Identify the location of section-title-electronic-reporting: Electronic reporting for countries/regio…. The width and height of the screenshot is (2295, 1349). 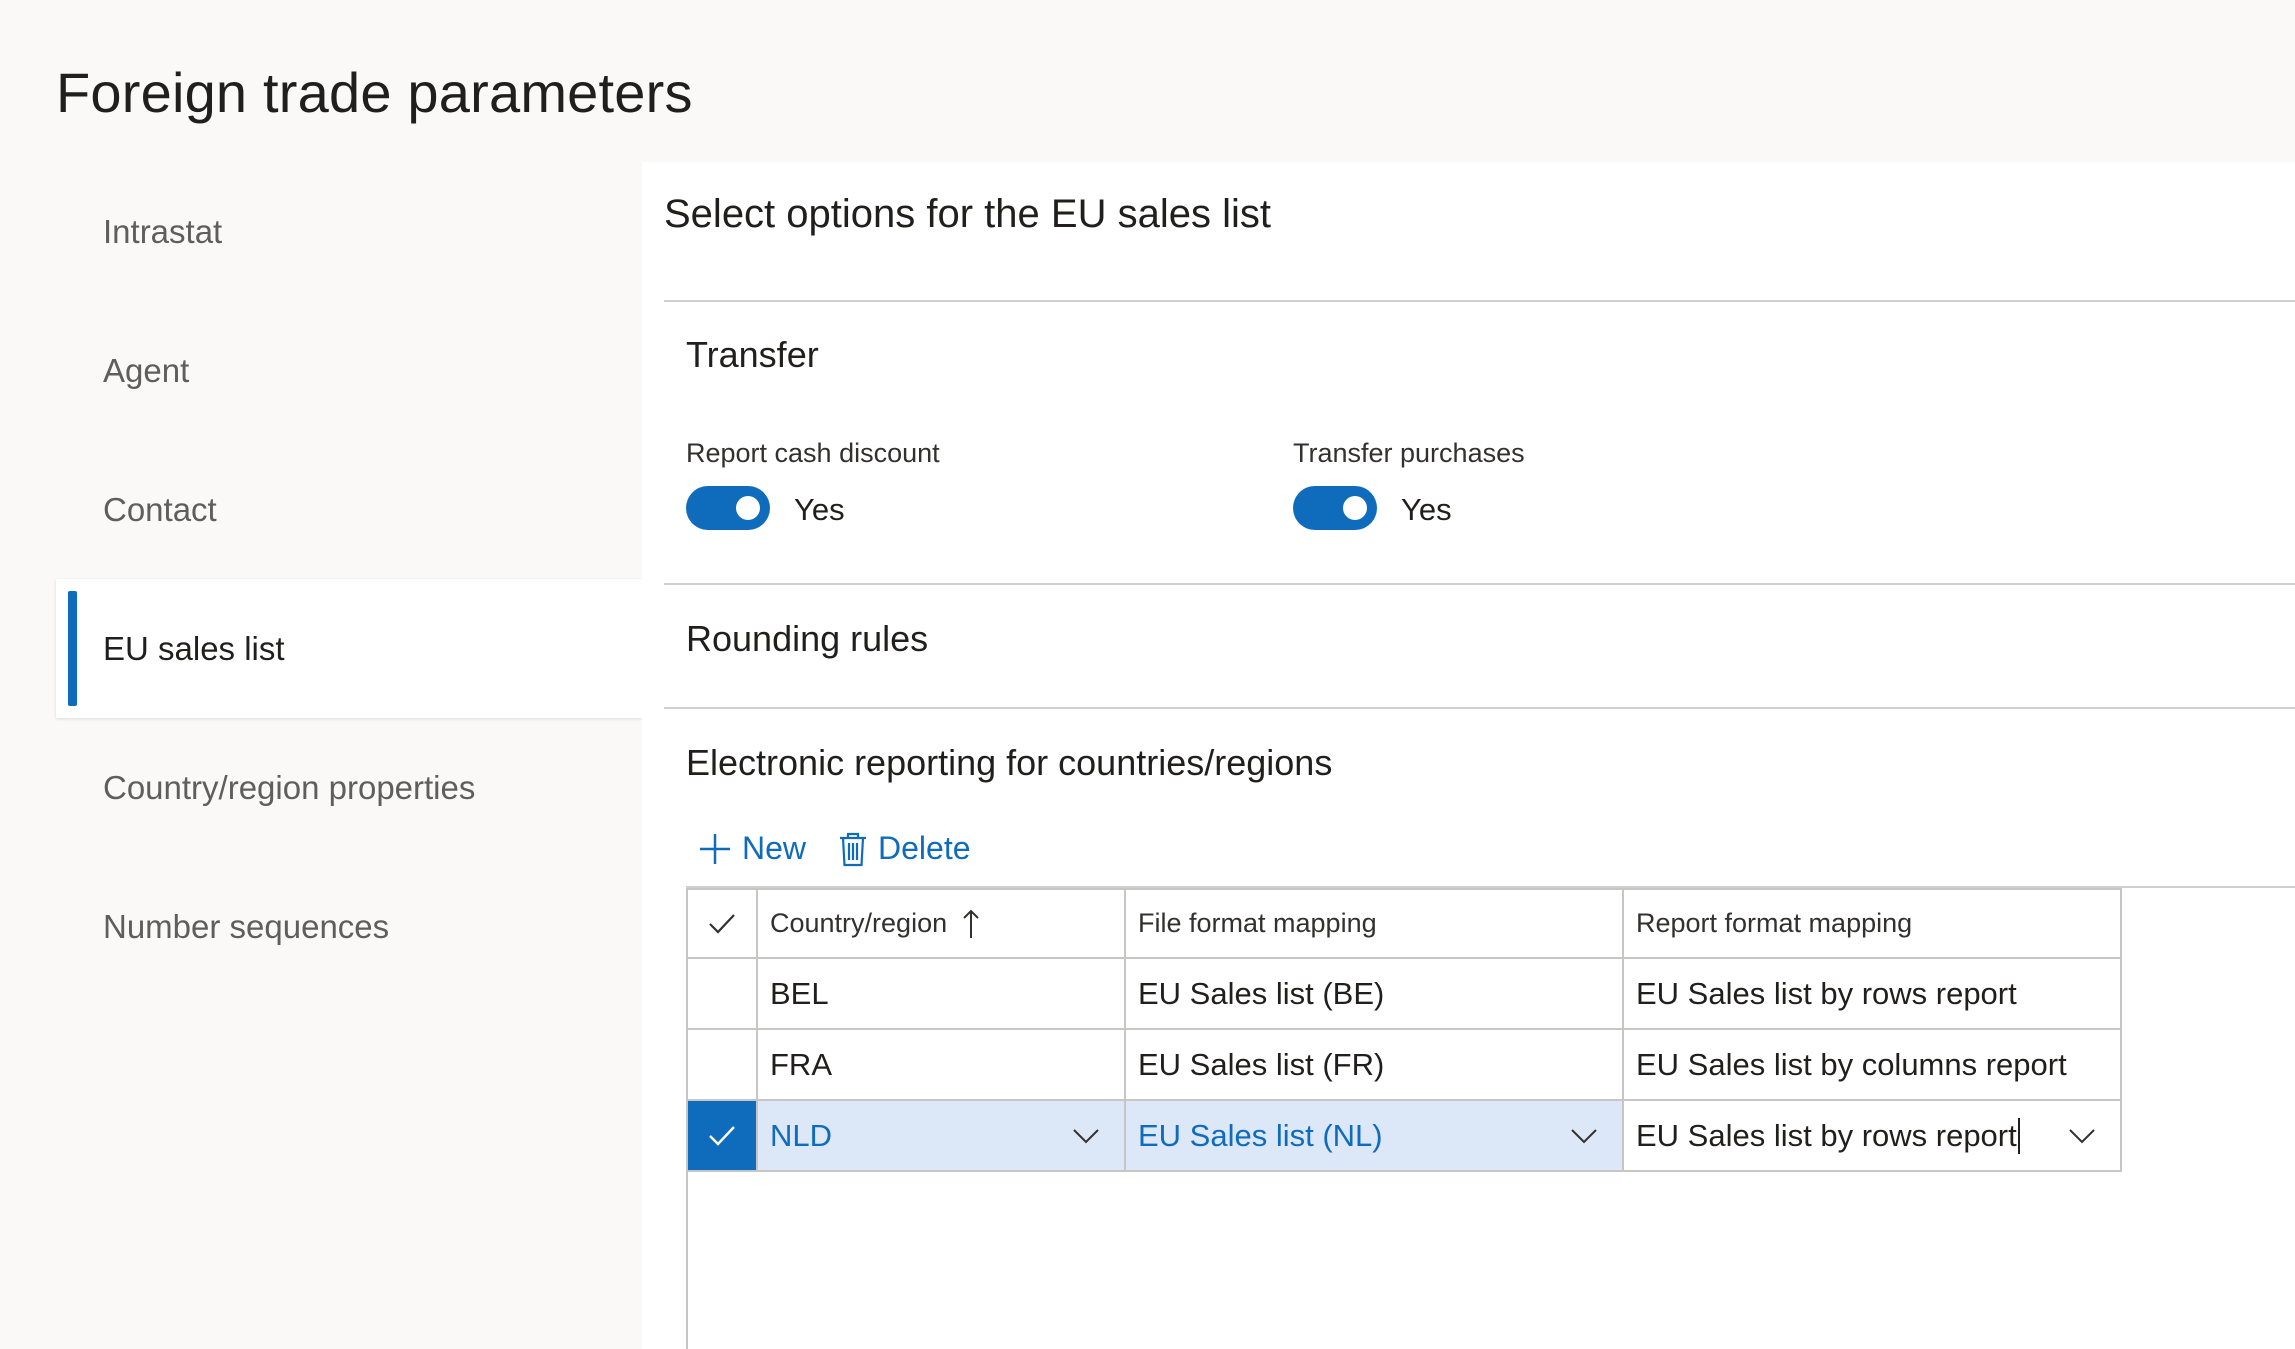
(1009, 763).